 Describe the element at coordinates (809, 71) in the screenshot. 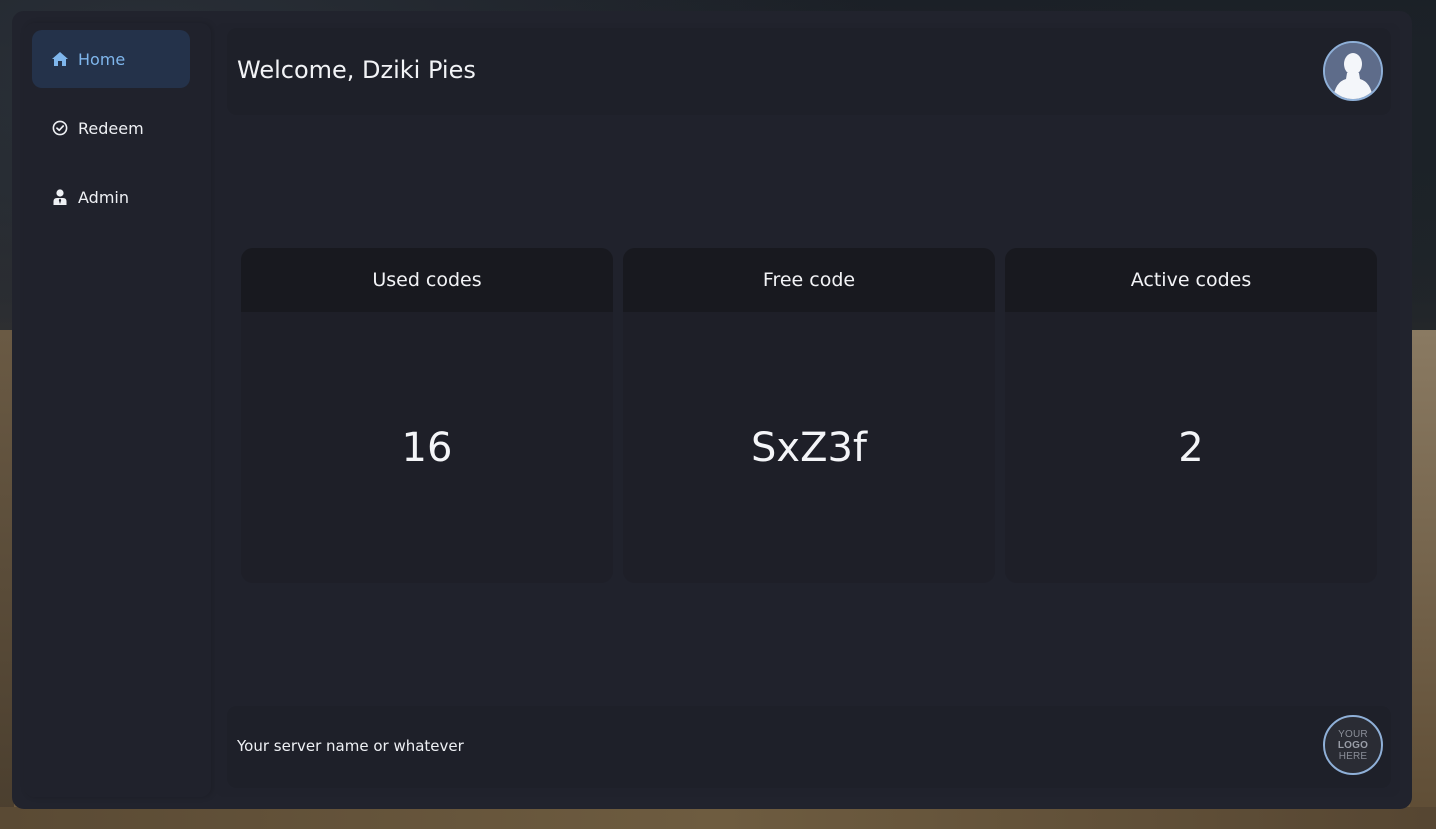

I see `header: Welcome, Dziki Pies` at that location.